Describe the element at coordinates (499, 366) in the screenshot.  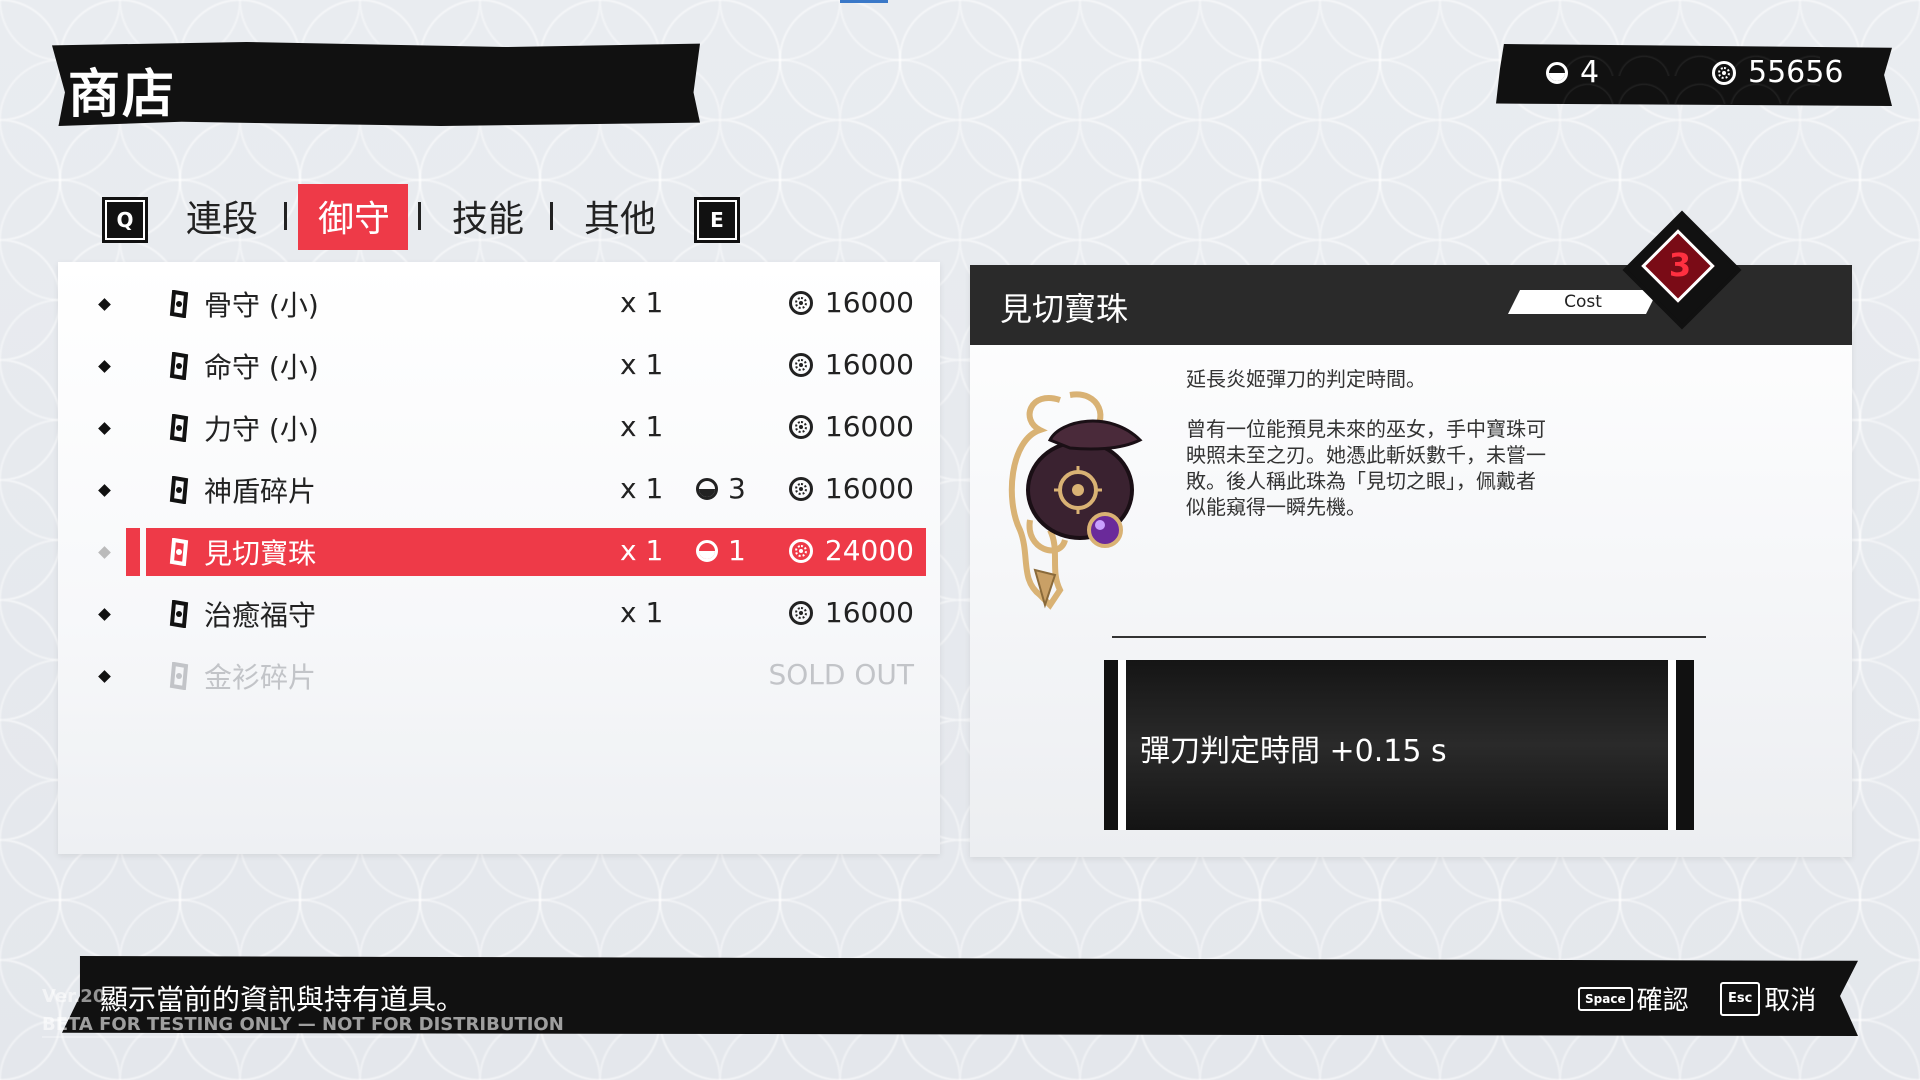
I see `shop-item-row: 命守 (小) x 1 16000` at that location.